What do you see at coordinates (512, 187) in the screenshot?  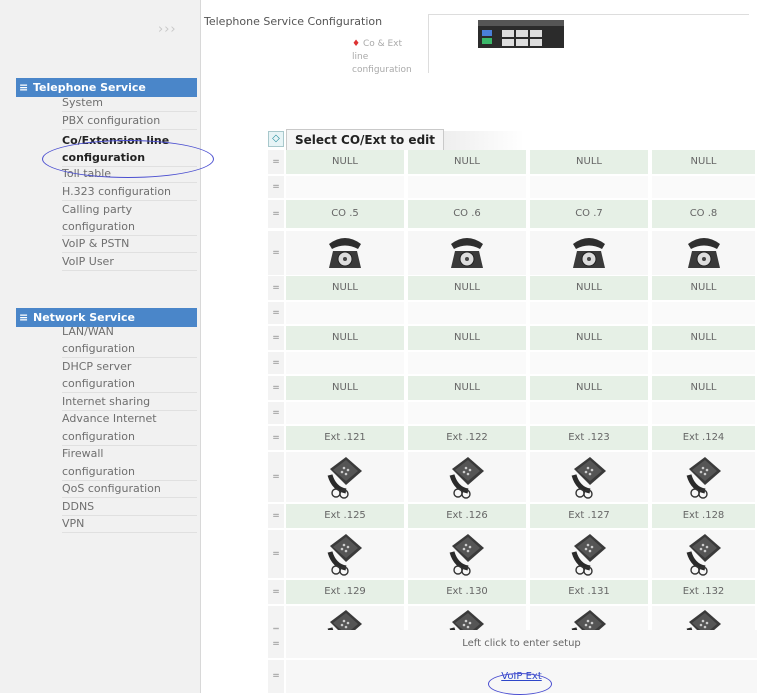 I see `grid-row: =` at bounding box center [512, 187].